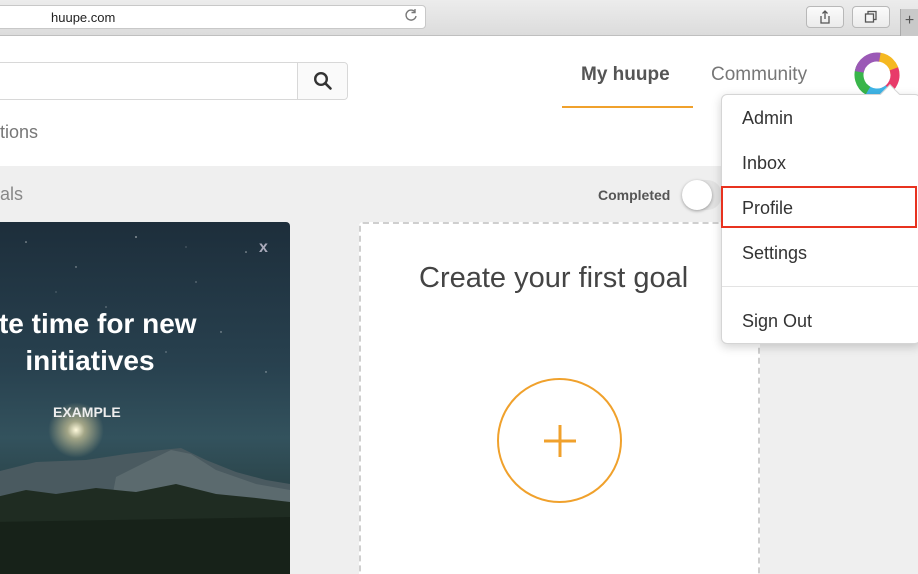 The height and width of the screenshot is (574, 918). I want to click on new-tab-button: +, so click(909, 22).